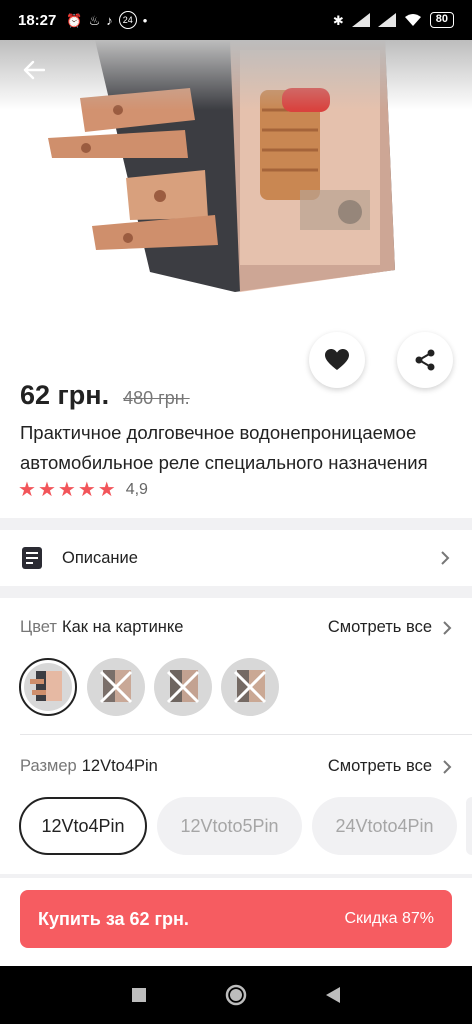  Describe the element at coordinates (119, 766) in the screenshot. I see `size-value: 12Vto4Pin` at that location.